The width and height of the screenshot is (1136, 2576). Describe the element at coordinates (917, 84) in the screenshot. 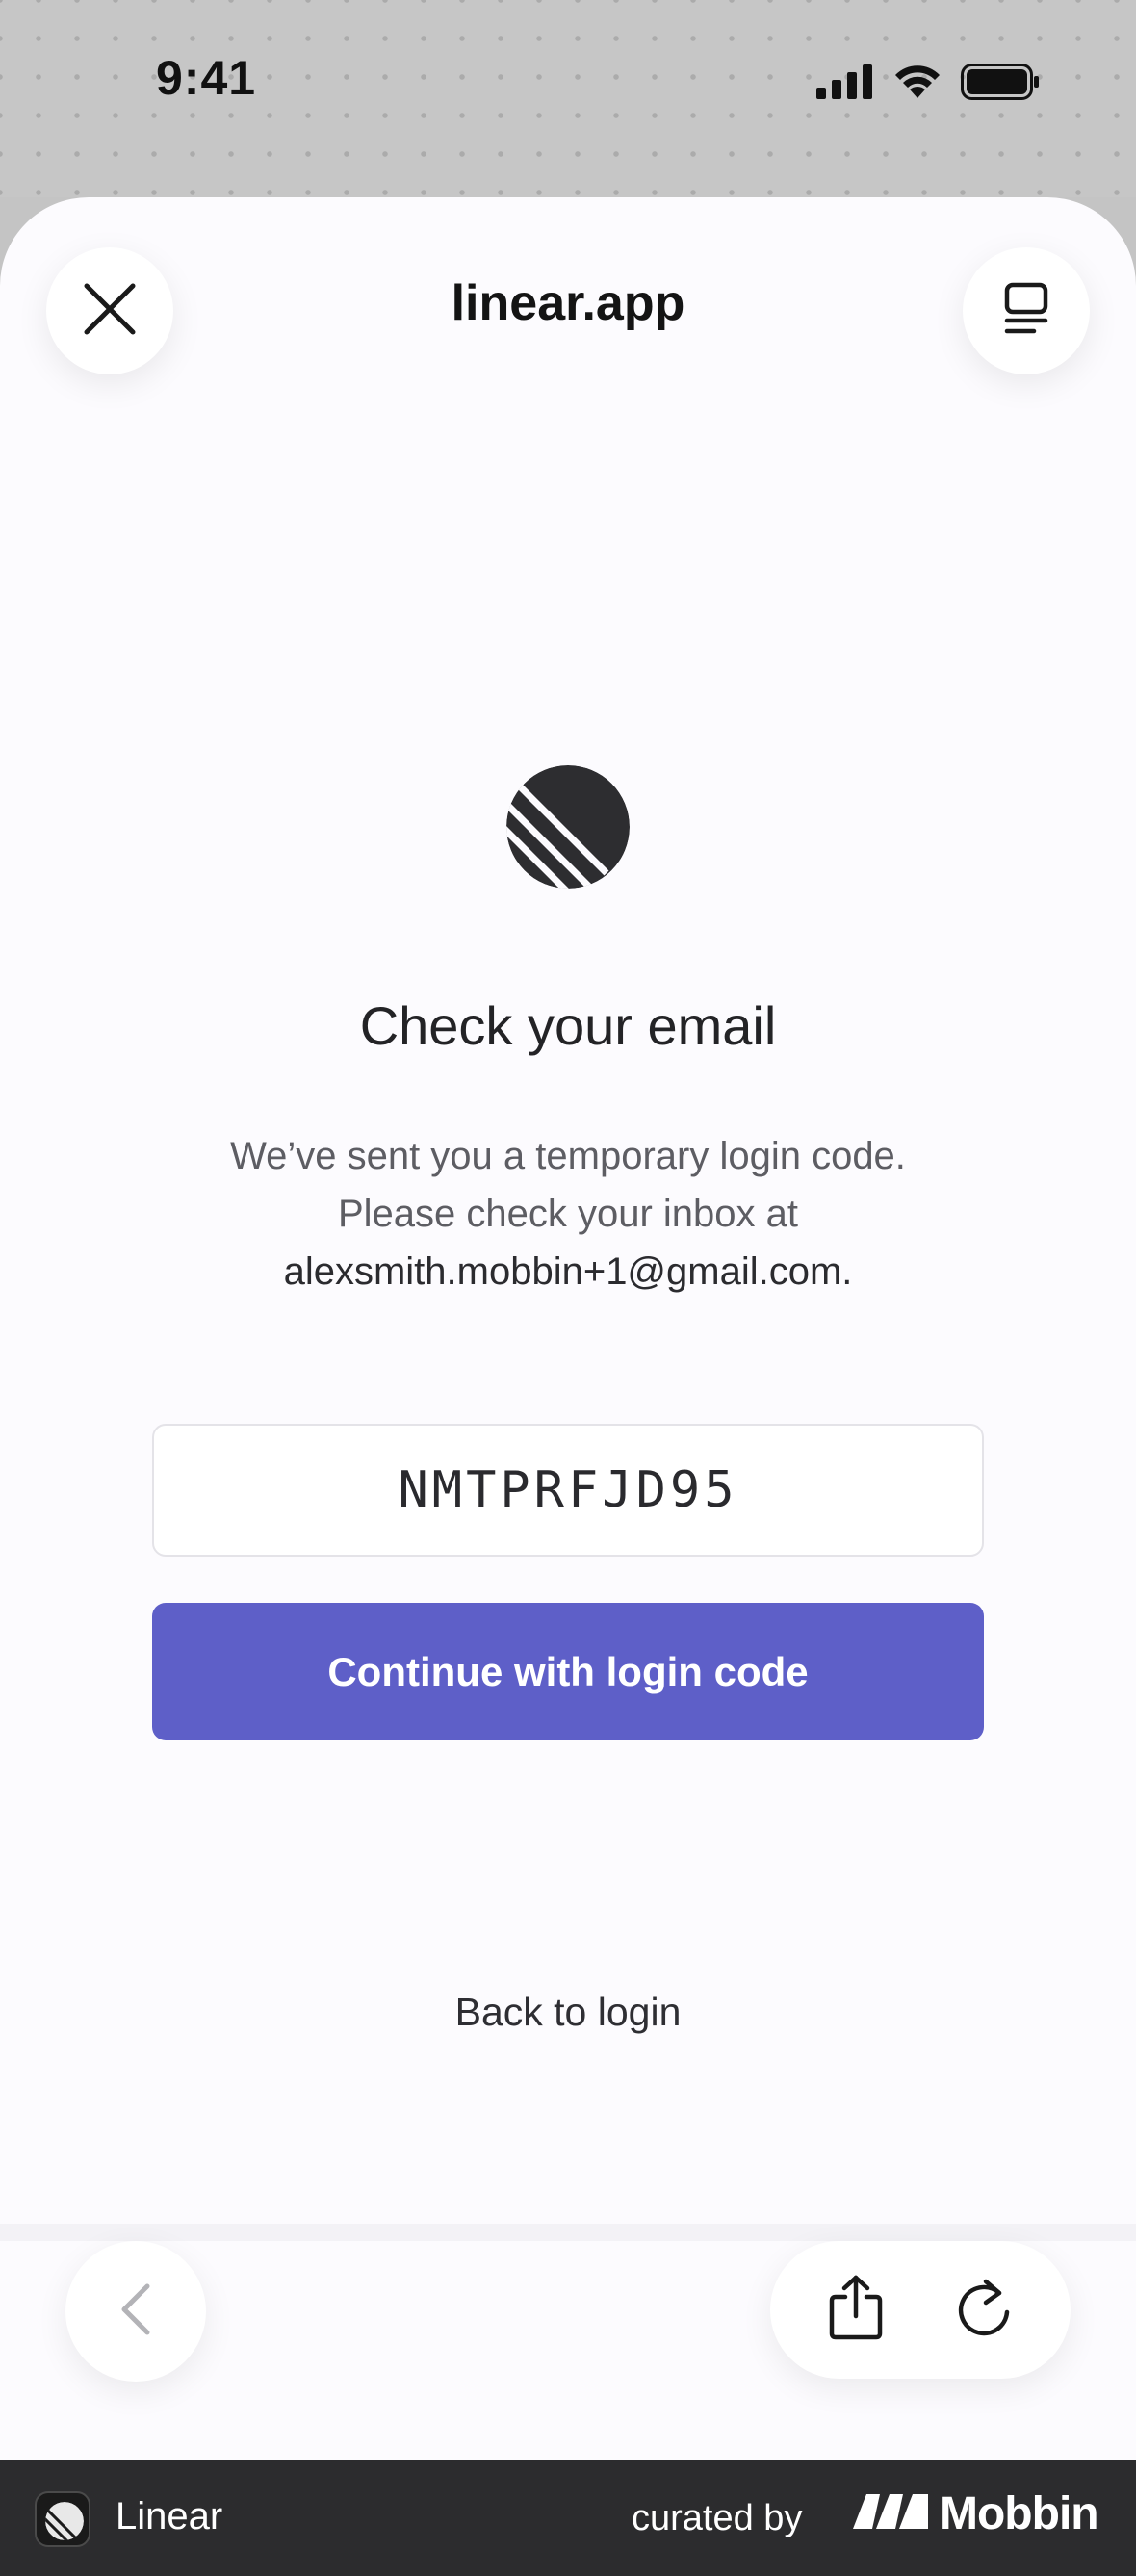

I see `wifi-icon` at that location.